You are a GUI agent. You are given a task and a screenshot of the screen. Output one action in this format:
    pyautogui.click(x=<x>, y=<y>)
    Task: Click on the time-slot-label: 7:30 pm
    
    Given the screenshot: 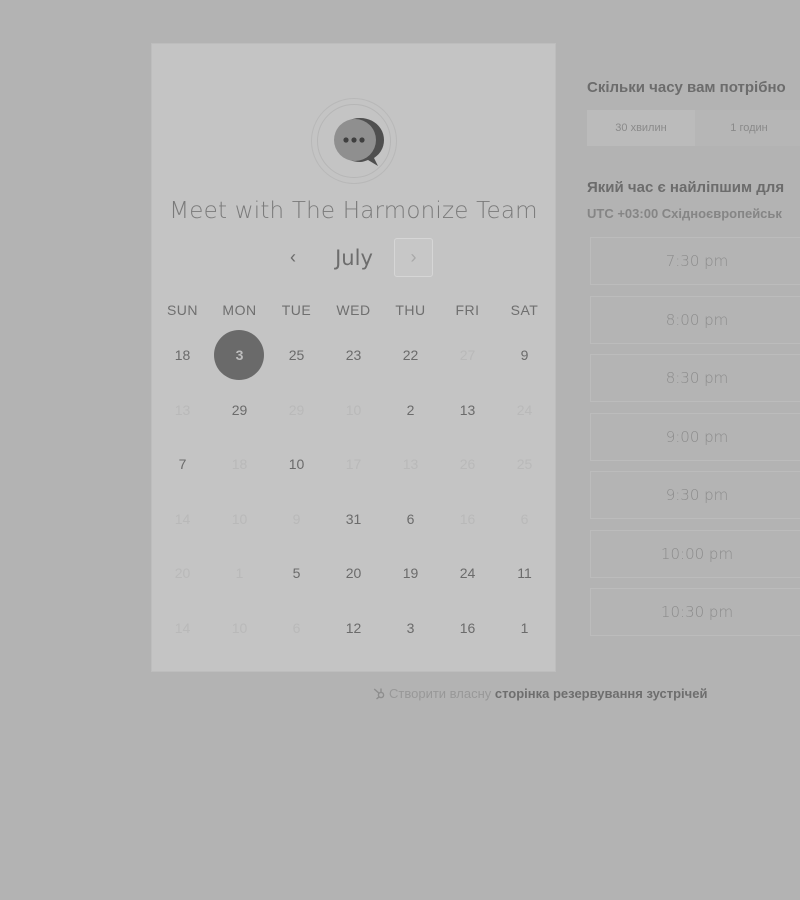 What is the action you would take?
    pyautogui.click(x=697, y=261)
    